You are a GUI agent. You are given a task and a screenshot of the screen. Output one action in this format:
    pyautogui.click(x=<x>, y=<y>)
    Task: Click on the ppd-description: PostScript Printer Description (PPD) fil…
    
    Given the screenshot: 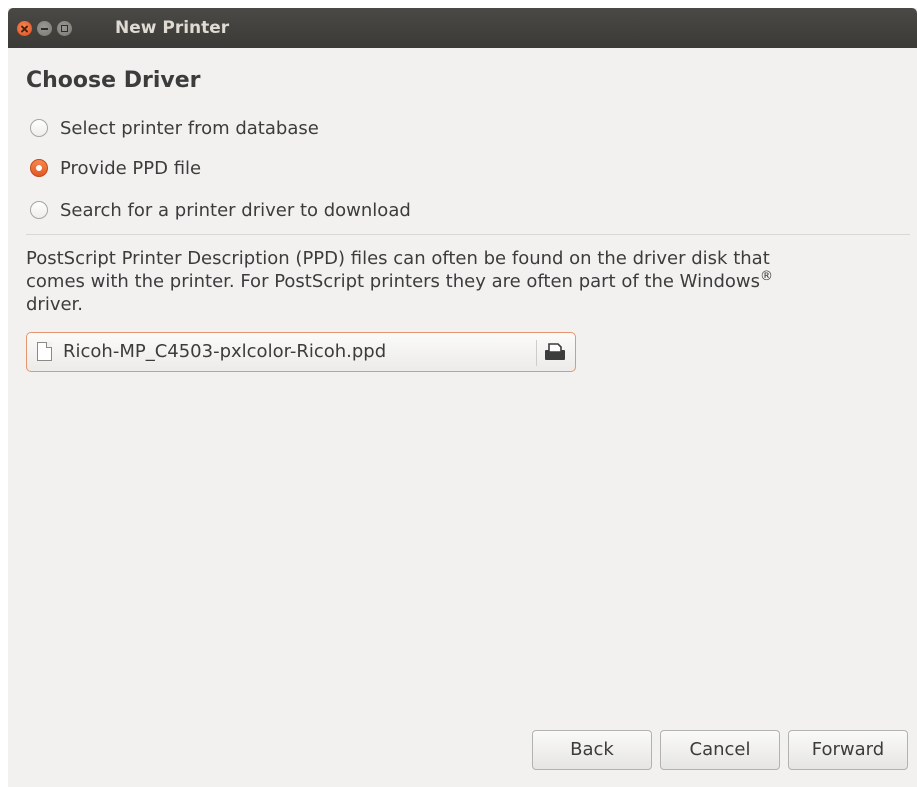 What is the action you would take?
    pyautogui.click(x=461, y=281)
    